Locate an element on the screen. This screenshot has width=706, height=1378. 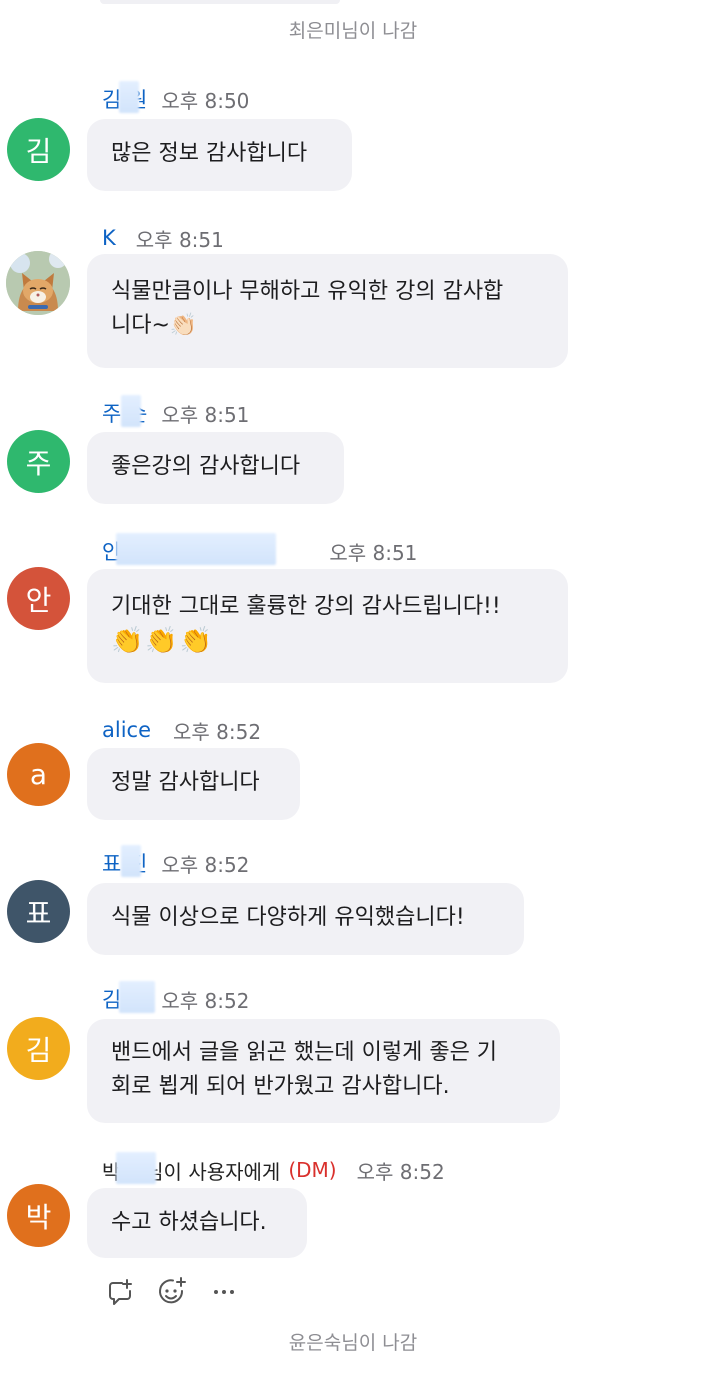
sender-name: K is located at coordinates (109, 238).